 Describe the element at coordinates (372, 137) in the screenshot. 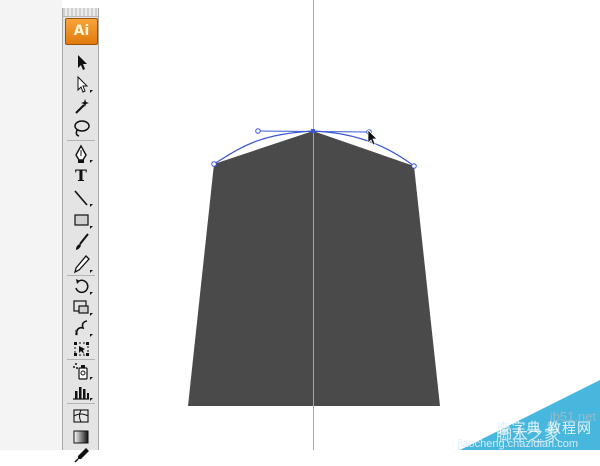

I see `mouse-cursor-icon` at that location.